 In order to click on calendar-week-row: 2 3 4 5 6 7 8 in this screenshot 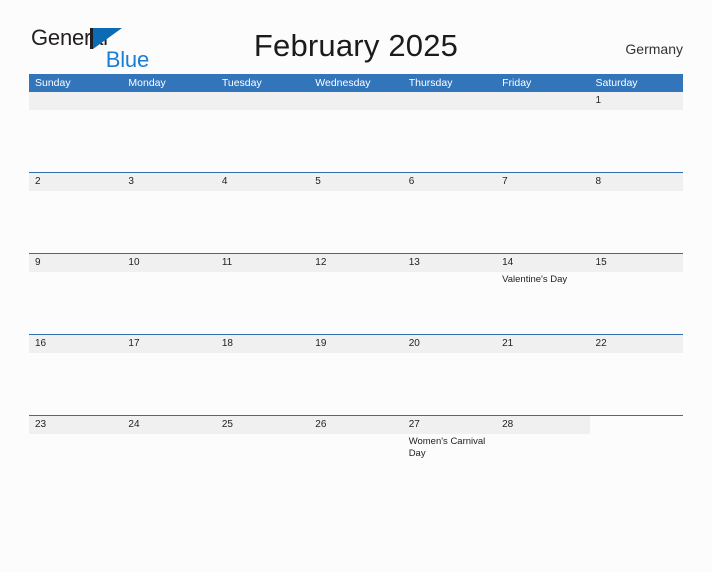, I will do `click(356, 212)`.